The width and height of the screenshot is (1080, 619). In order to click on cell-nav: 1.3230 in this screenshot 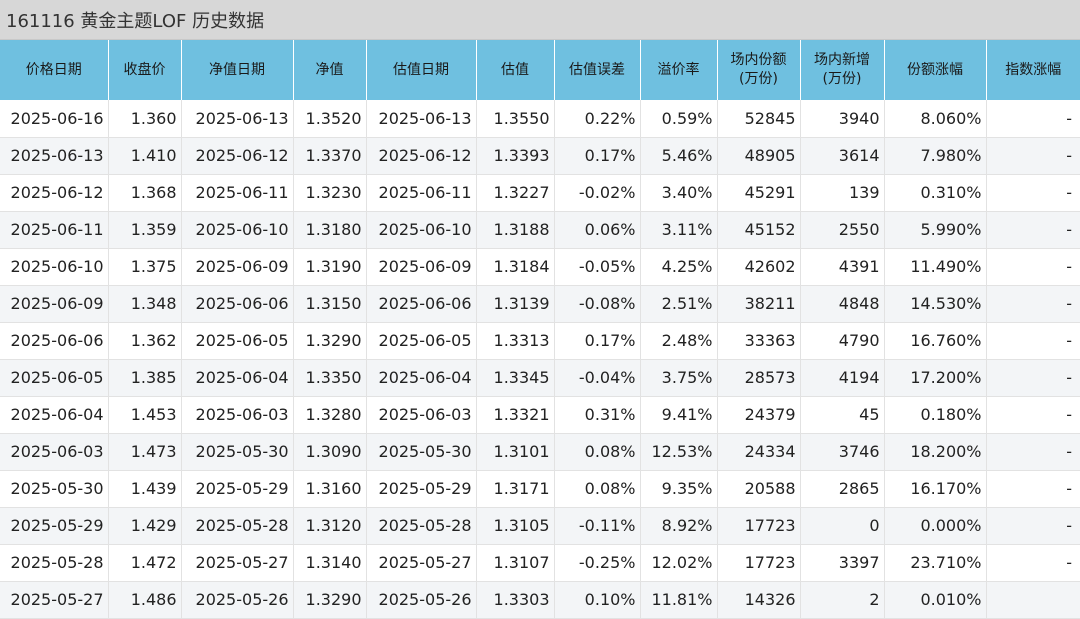, I will do `click(330, 193)`.